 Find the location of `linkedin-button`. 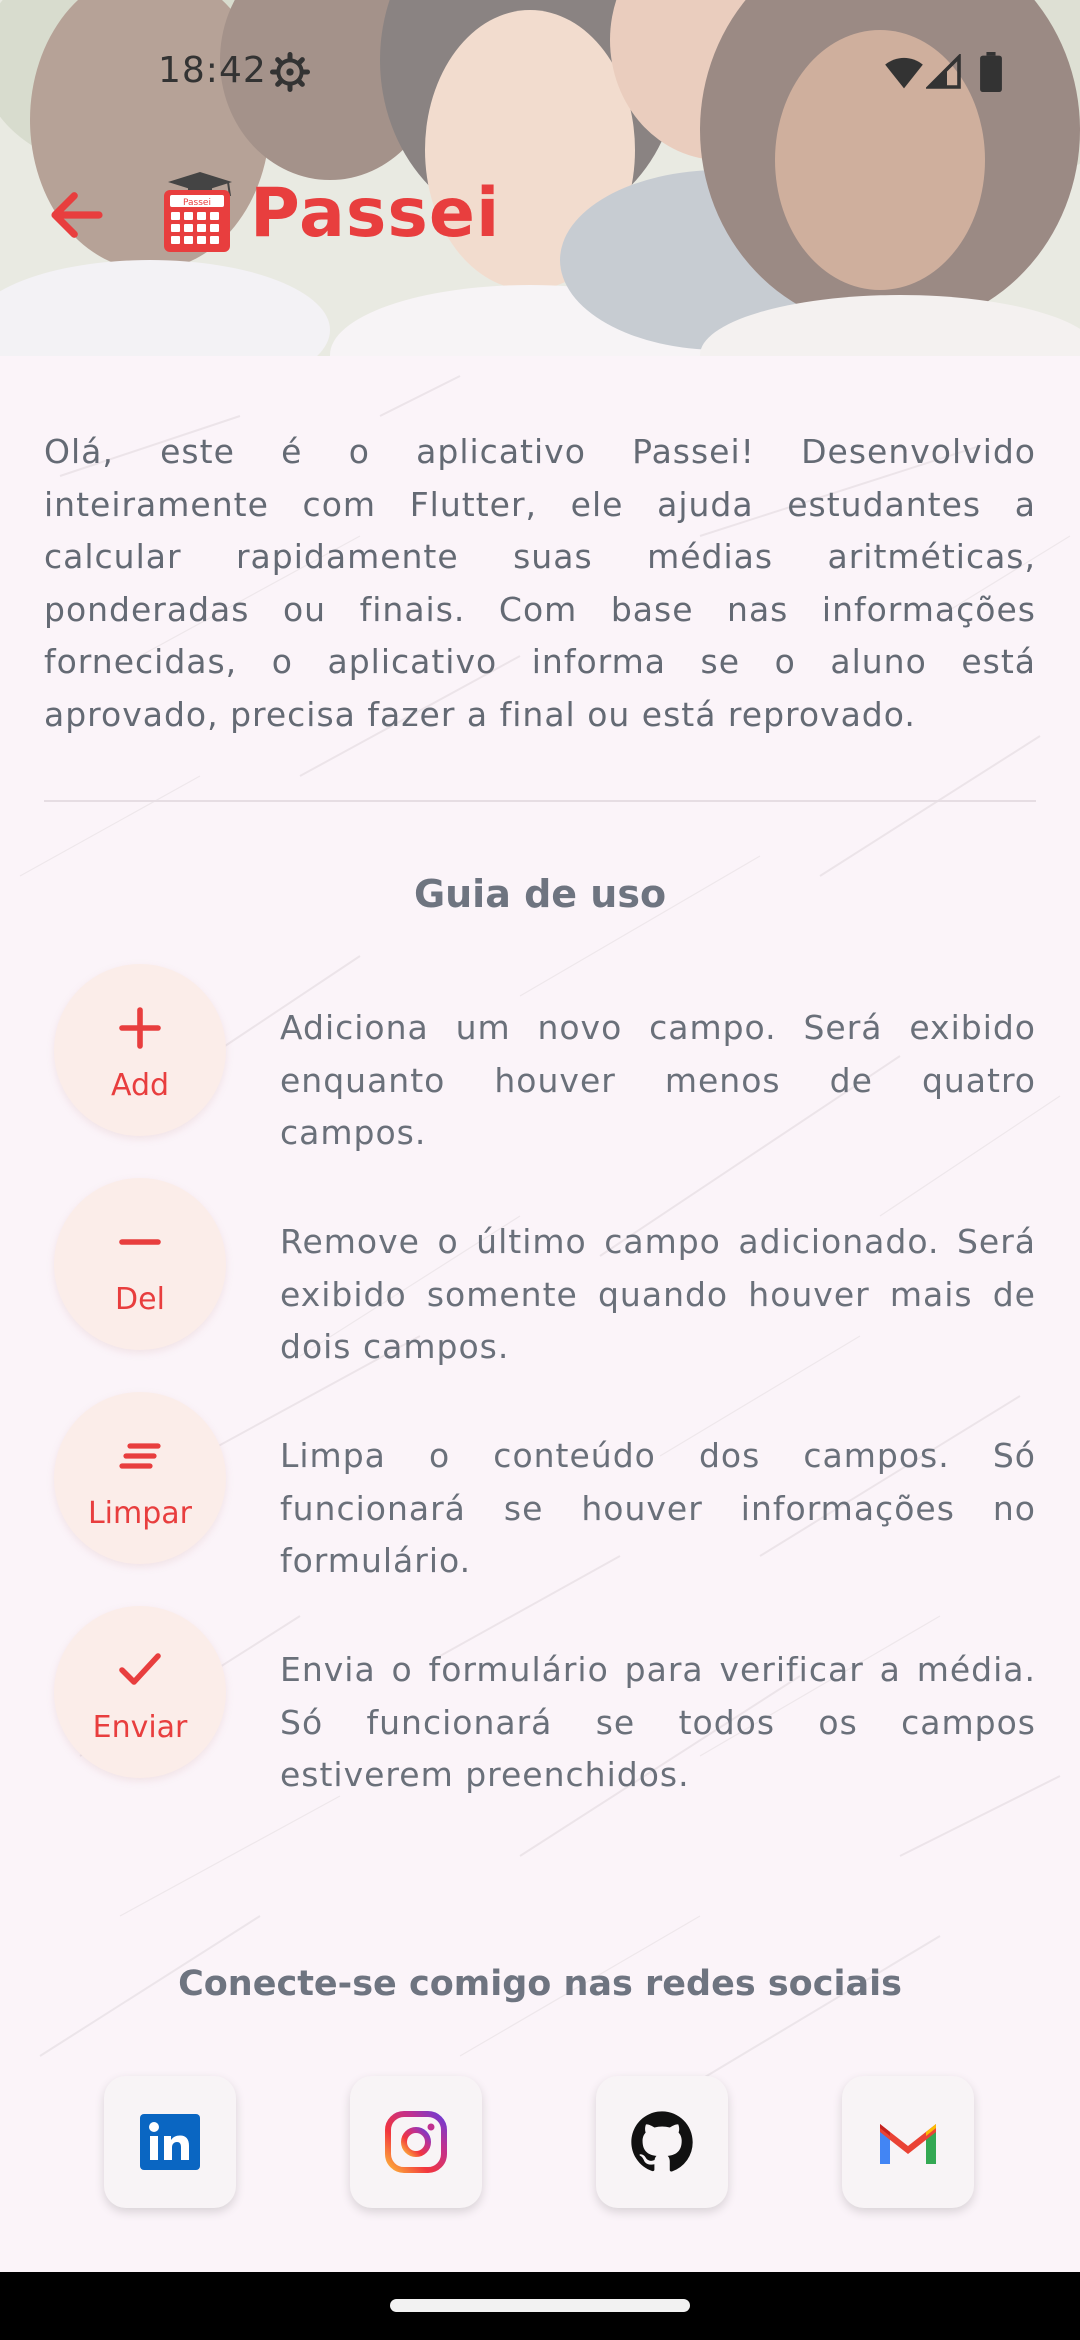

linkedin-button is located at coordinates (170, 2142).